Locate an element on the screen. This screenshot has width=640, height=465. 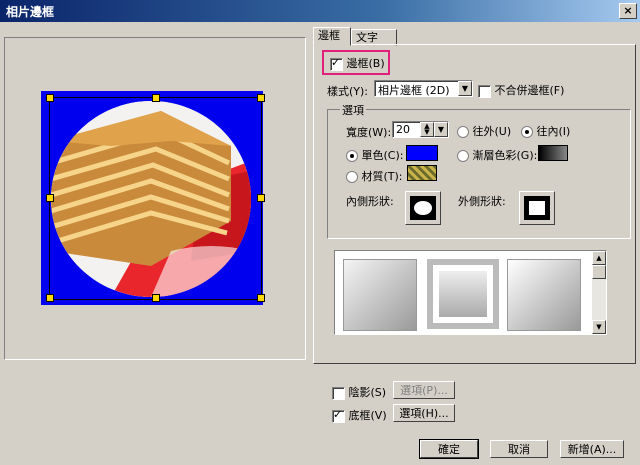
width-value: 20 is located at coordinates (403, 129).